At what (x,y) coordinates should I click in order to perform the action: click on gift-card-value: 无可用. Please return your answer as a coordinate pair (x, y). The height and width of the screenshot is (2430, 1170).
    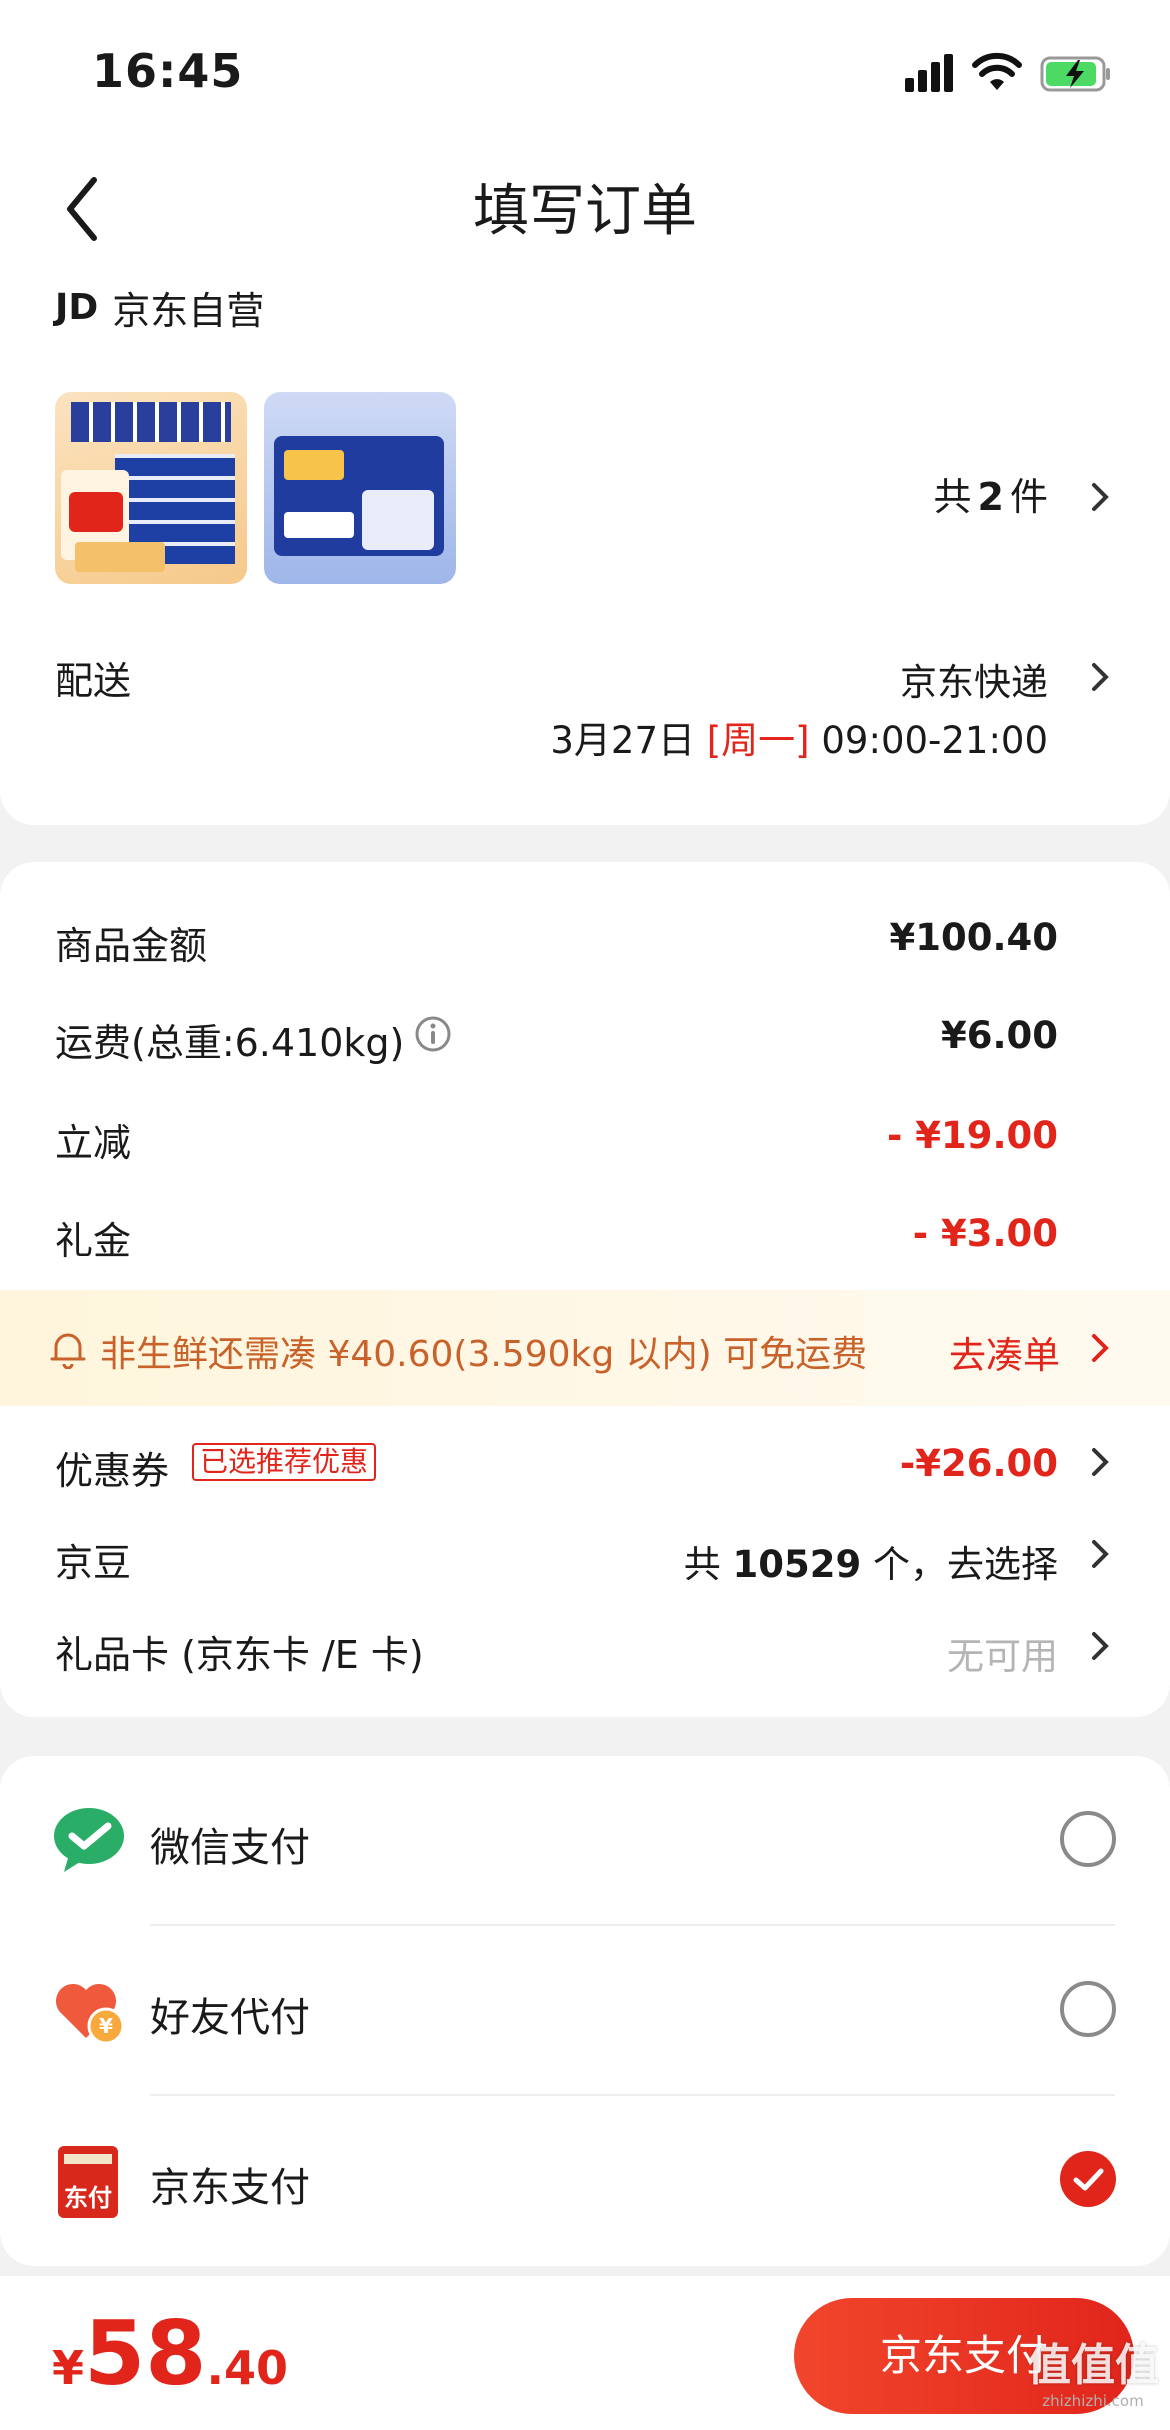
    Looking at the image, I should click on (1002, 1653).